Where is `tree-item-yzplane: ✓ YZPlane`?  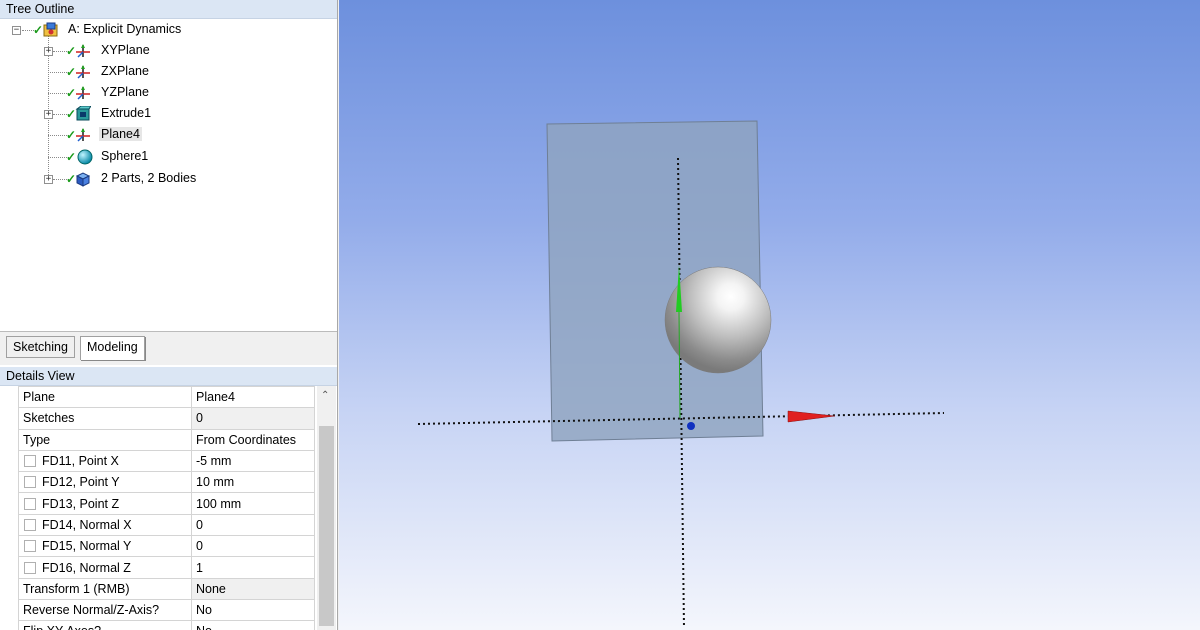
tree-item-yzplane: ✓ YZPlane is located at coordinates (168, 93).